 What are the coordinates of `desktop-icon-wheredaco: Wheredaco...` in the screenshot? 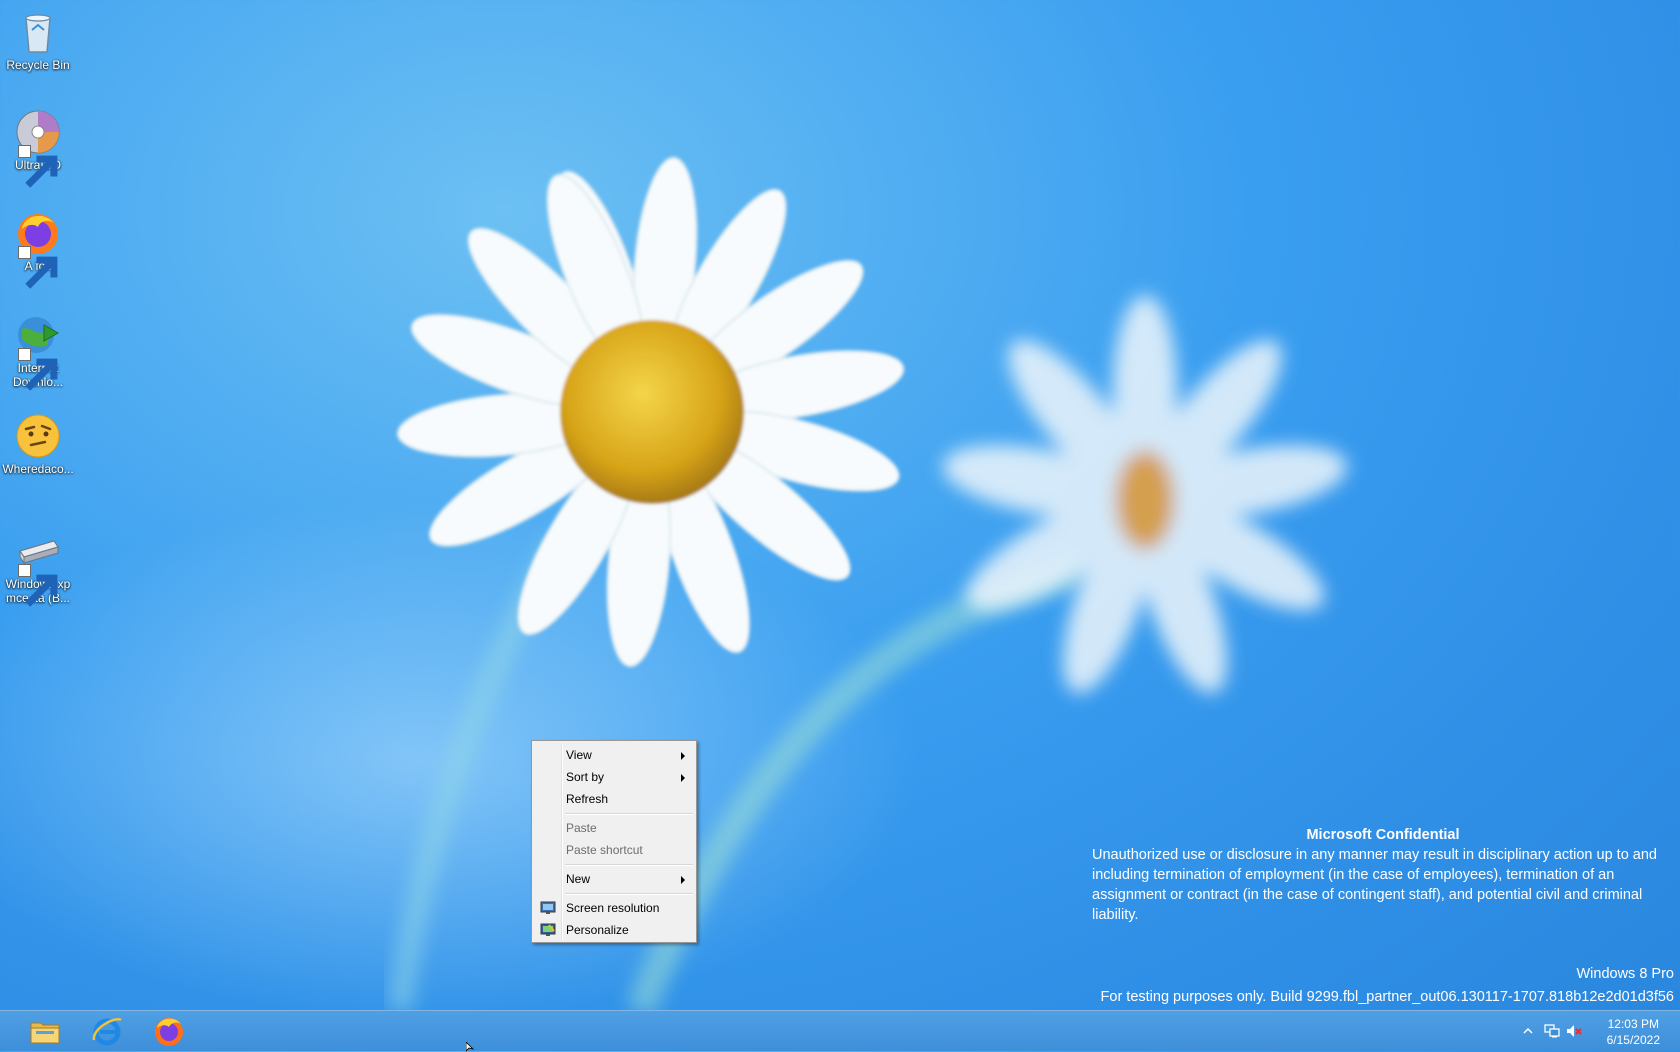 It's located at (38, 442).